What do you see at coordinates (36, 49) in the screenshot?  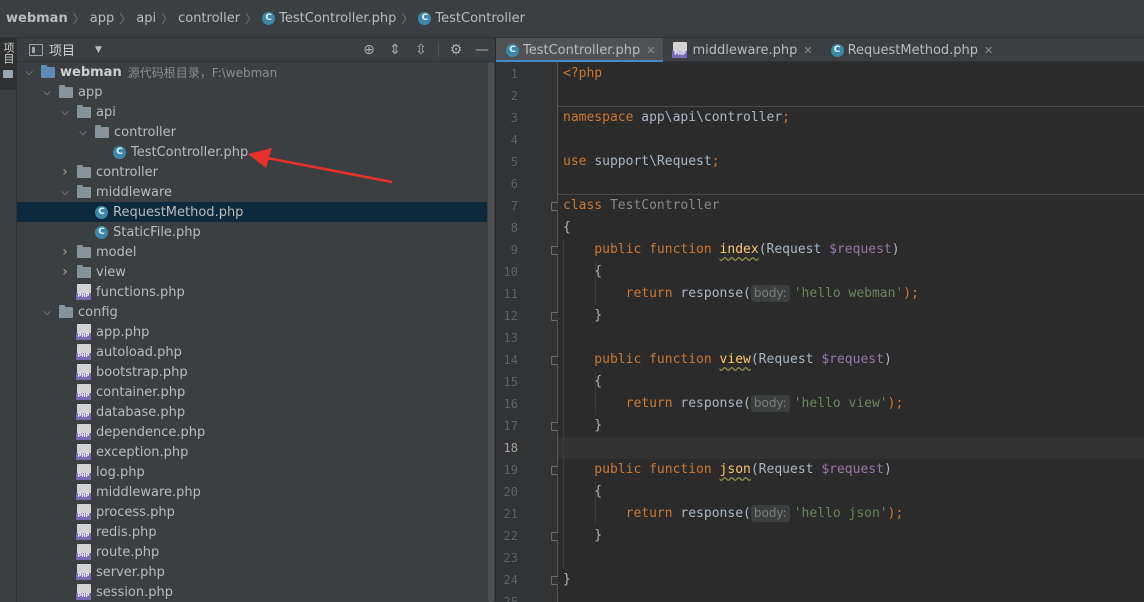 I see `project-view-icon` at bounding box center [36, 49].